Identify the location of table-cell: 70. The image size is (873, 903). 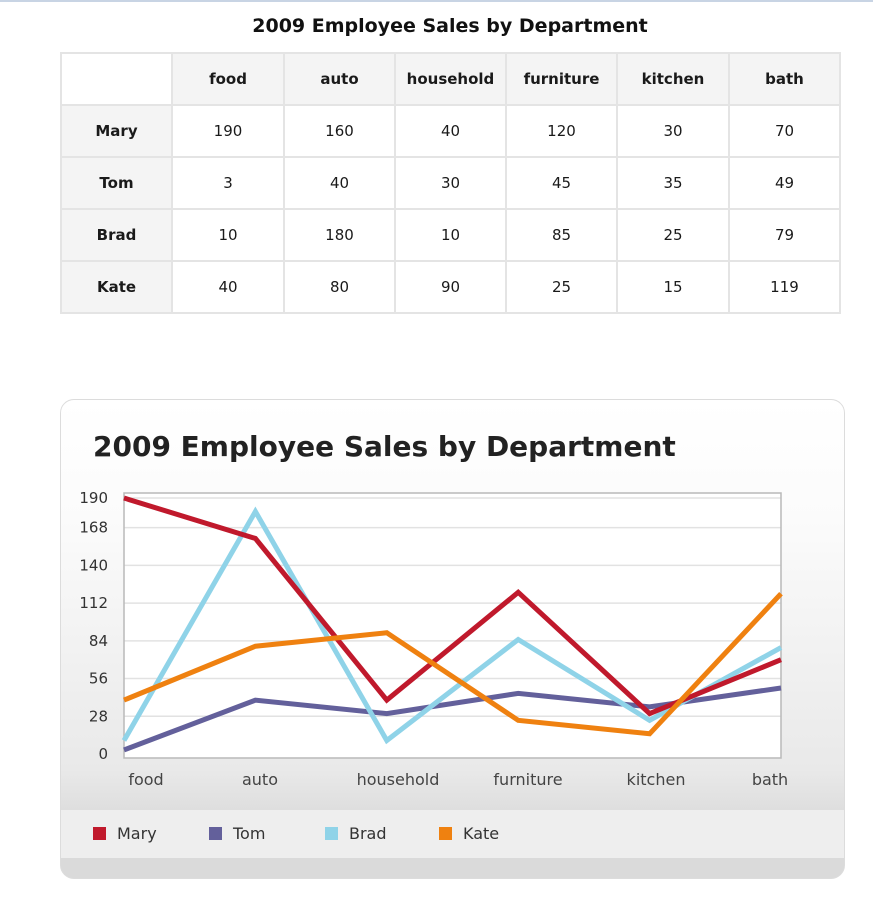
(784, 131).